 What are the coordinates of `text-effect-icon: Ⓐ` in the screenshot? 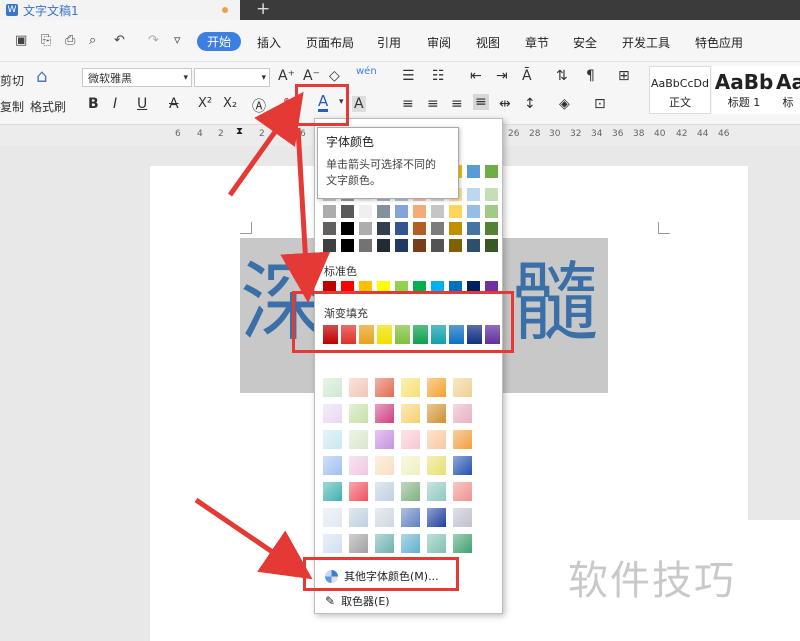 It's located at (259, 106).